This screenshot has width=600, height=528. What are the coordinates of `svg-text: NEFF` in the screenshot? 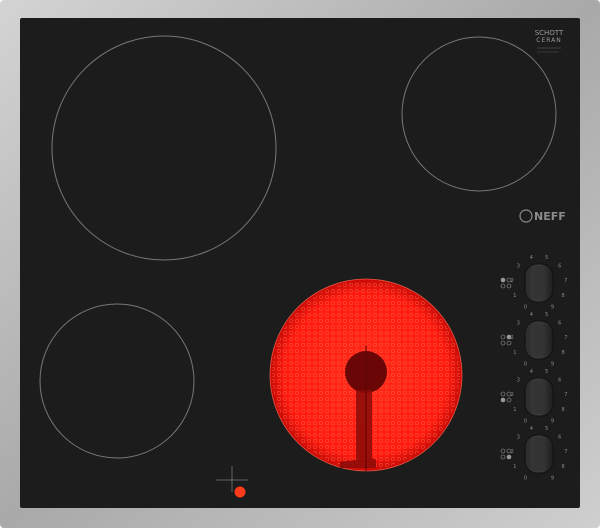 It's located at (550, 216).